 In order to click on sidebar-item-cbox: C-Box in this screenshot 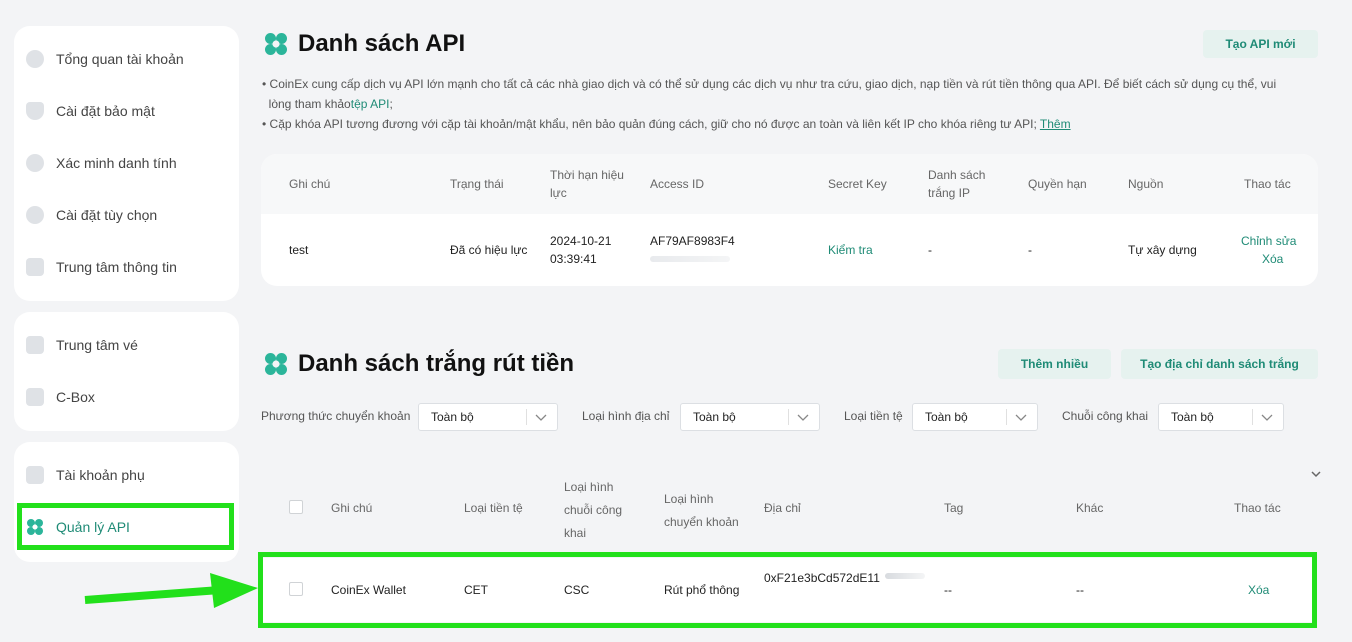, I will do `click(60, 397)`.